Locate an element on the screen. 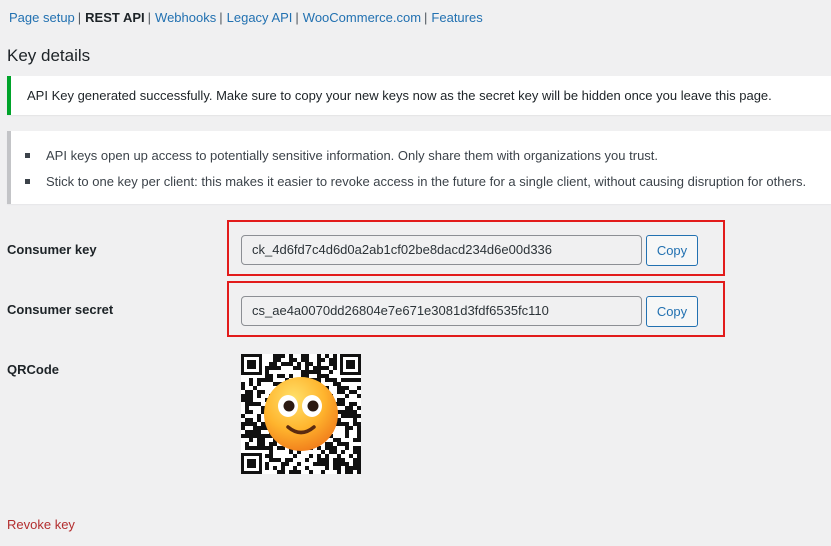  qr-code is located at coordinates (301, 414).